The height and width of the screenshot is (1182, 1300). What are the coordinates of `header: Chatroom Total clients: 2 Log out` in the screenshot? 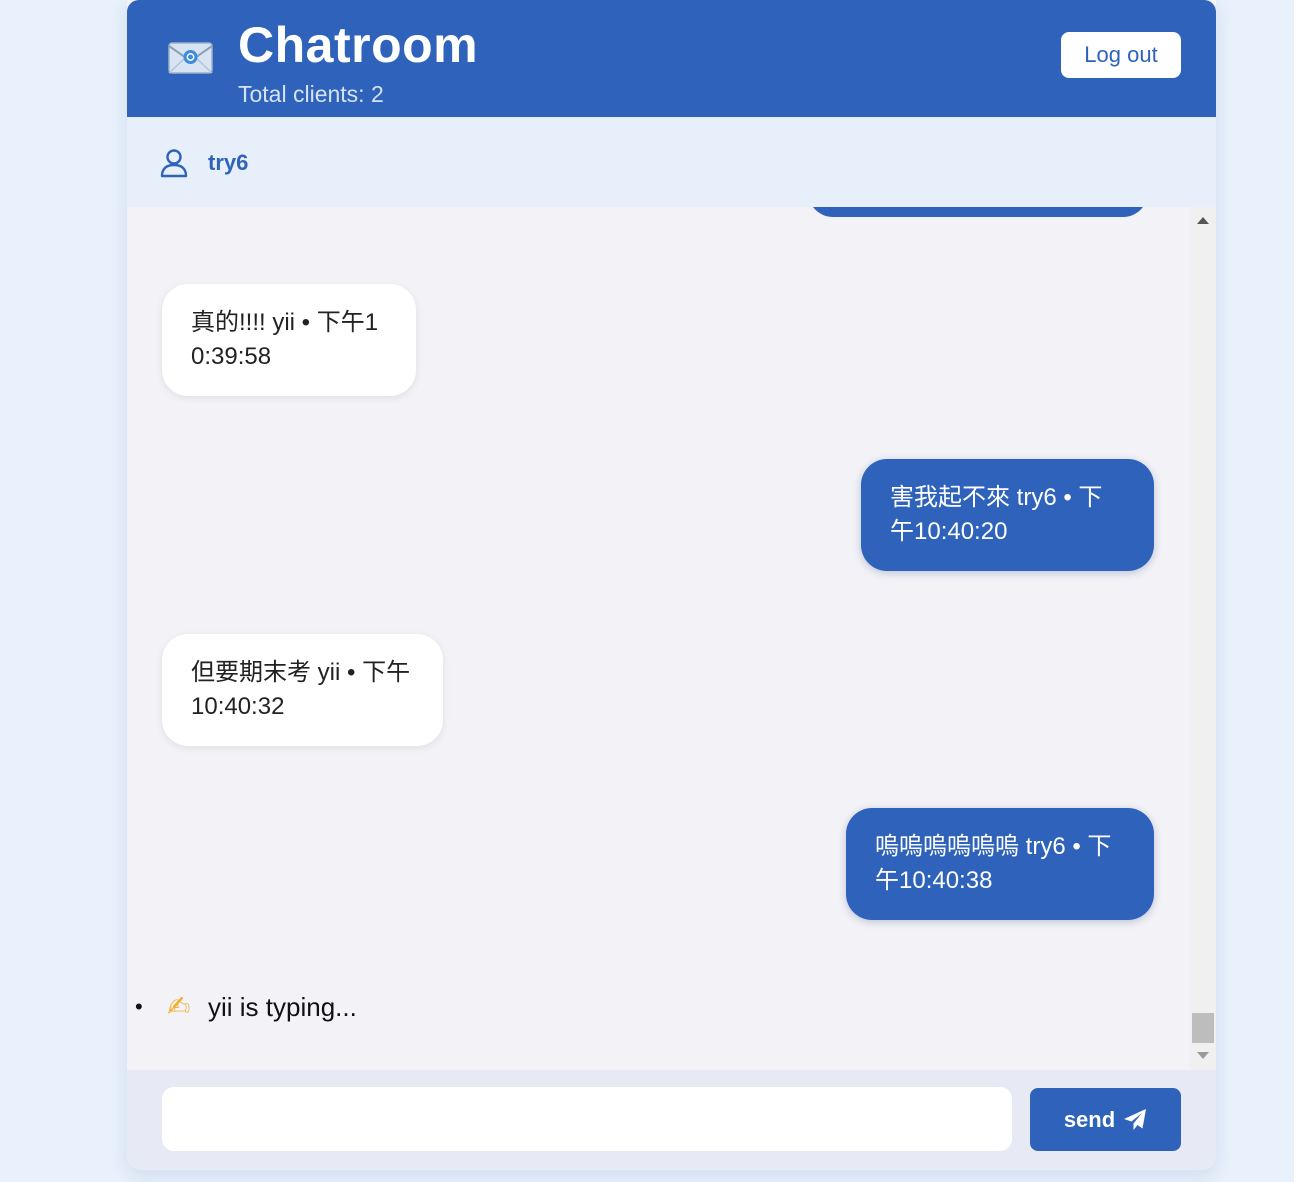 It's located at (671, 58).